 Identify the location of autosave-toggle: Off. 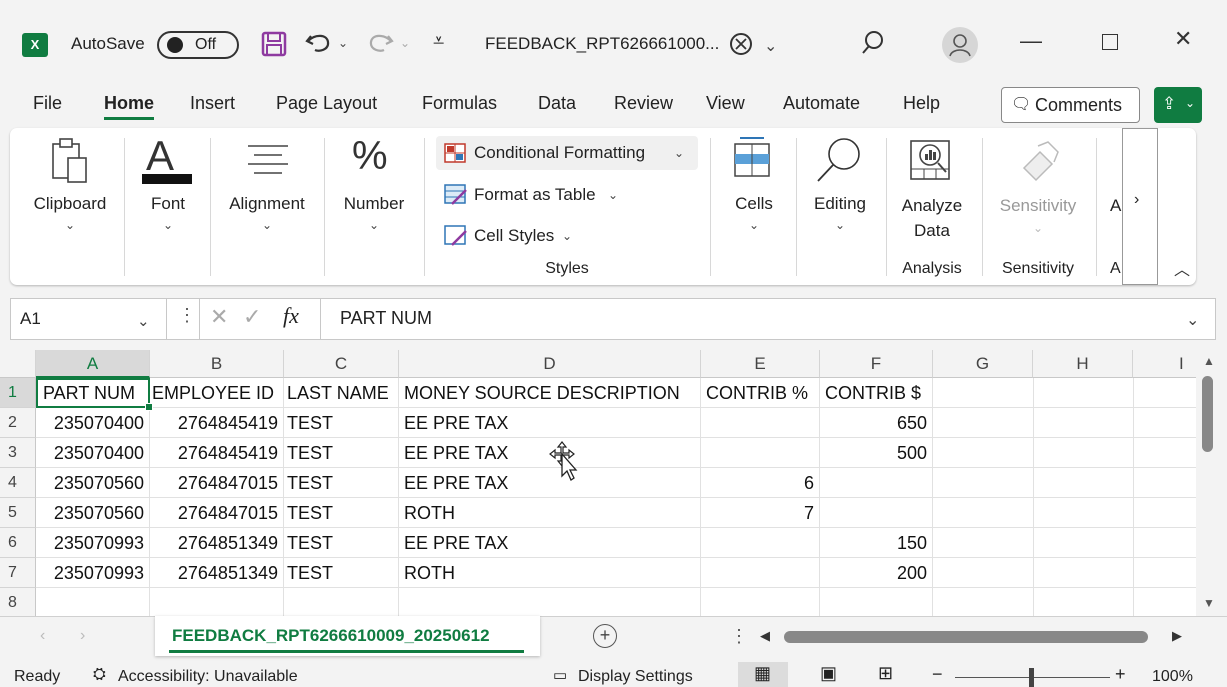
(198, 45).